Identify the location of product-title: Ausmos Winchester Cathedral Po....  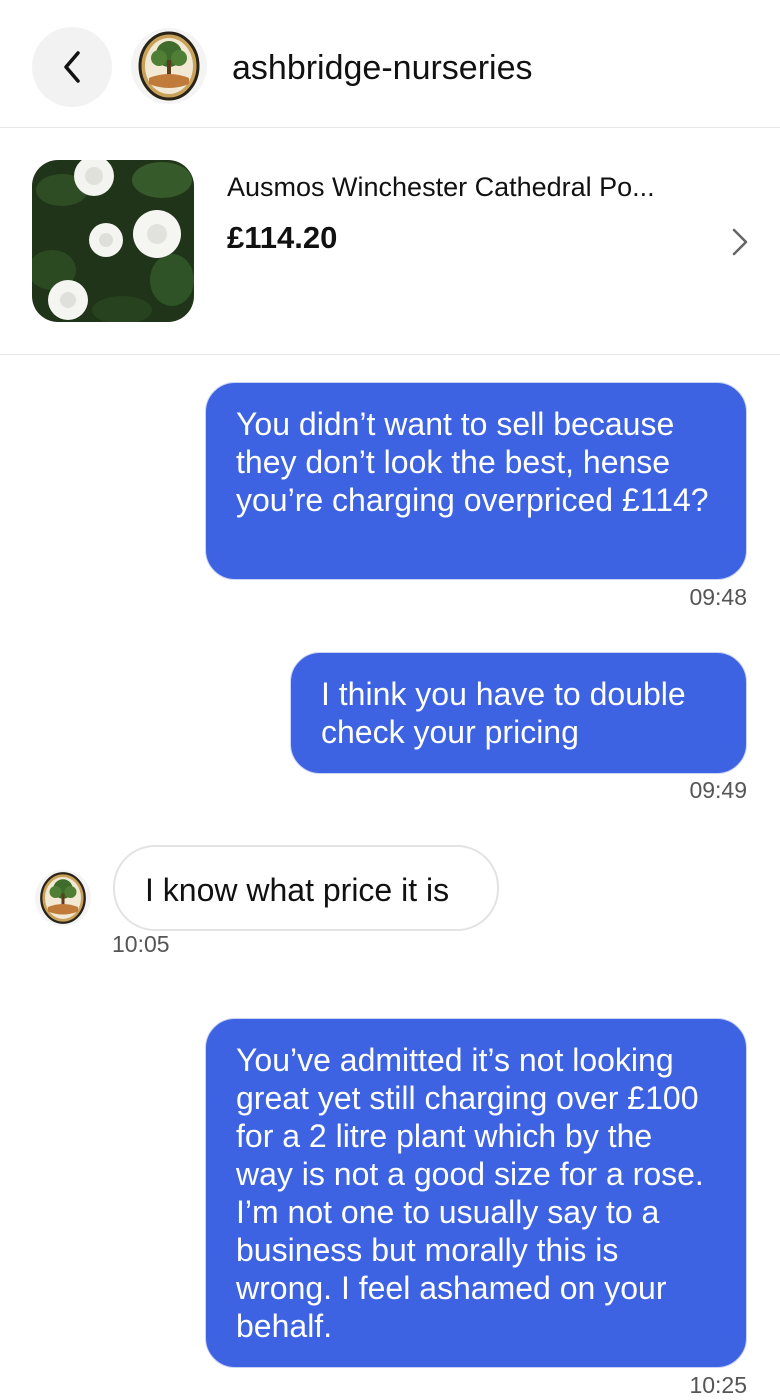
(441, 187).